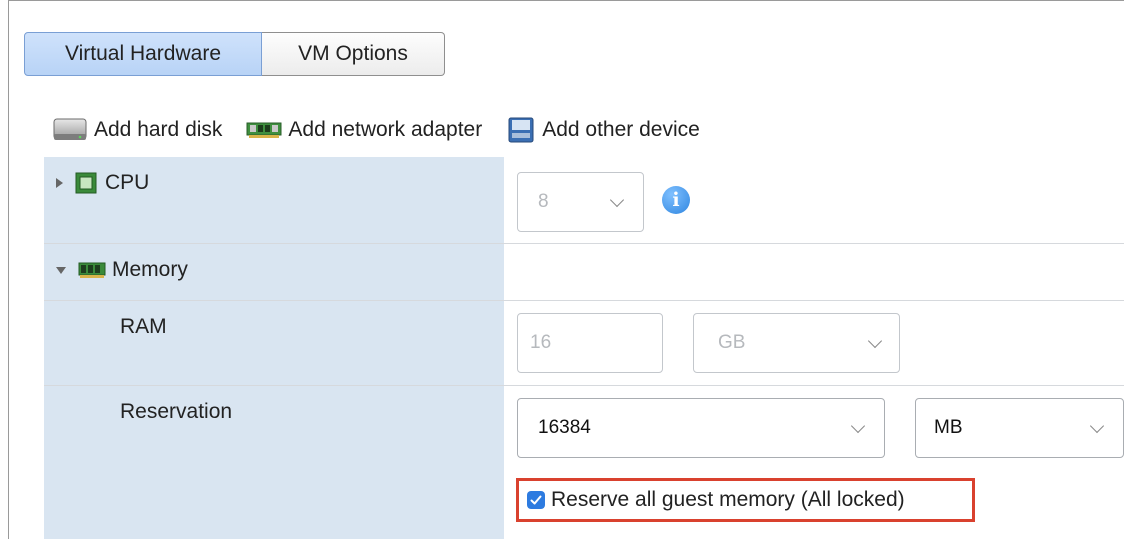  I want to click on reservation-label: Reservation, so click(176, 411).